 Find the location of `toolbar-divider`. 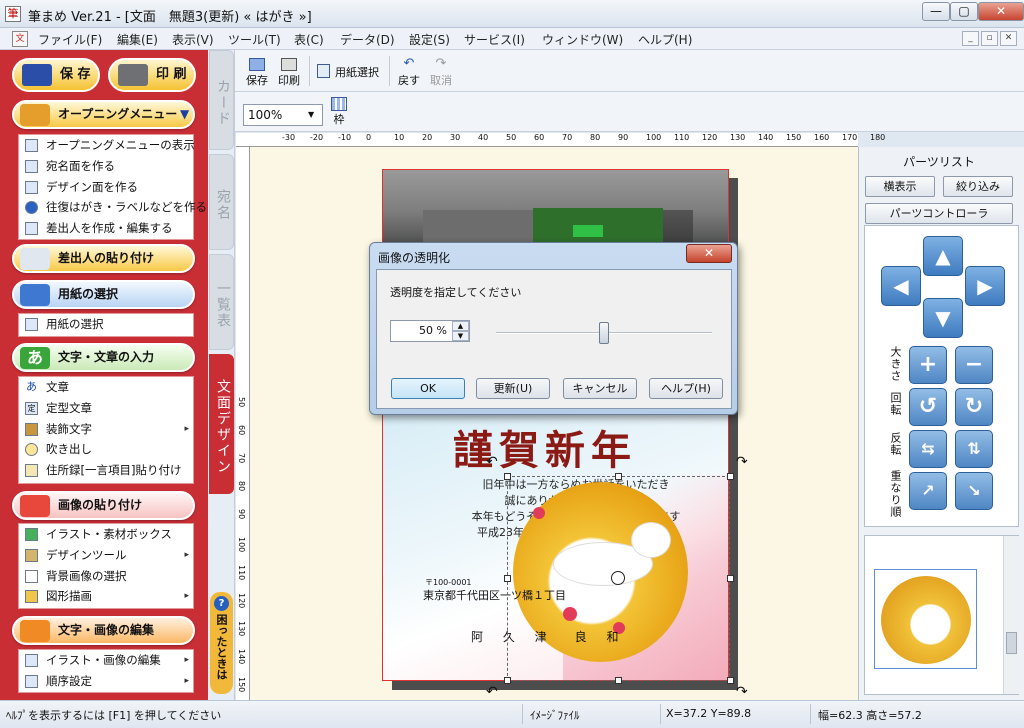

toolbar-divider is located at coordinates (309, 71).